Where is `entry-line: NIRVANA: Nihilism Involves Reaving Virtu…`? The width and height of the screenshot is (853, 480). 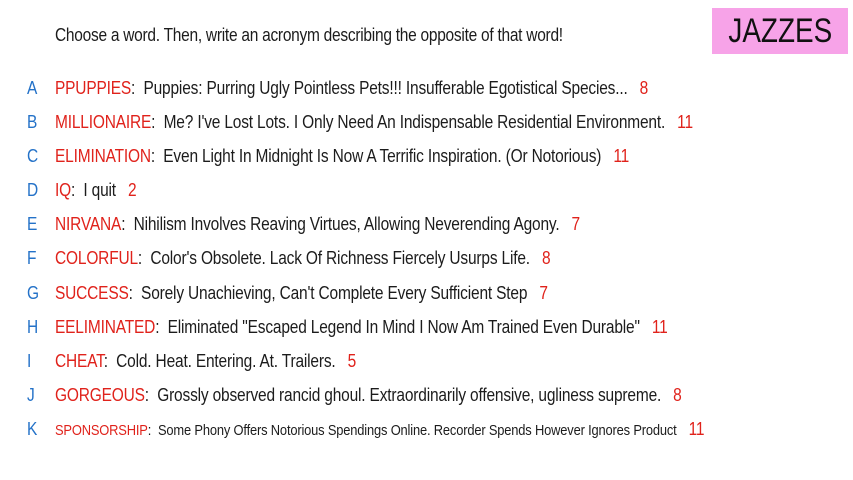 entry-line: NIRVANA: Nihilism Involves Reaving Virtu… is located at coordinates (317, 224).